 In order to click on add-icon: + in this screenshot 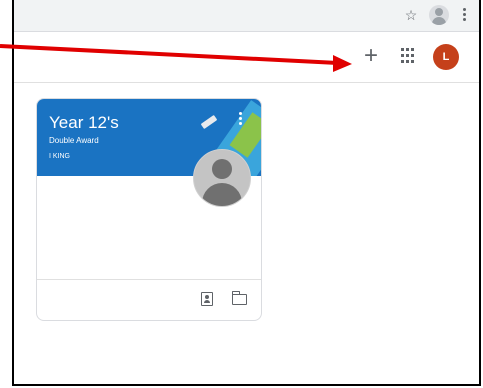, I will do `click(371, 56)`.